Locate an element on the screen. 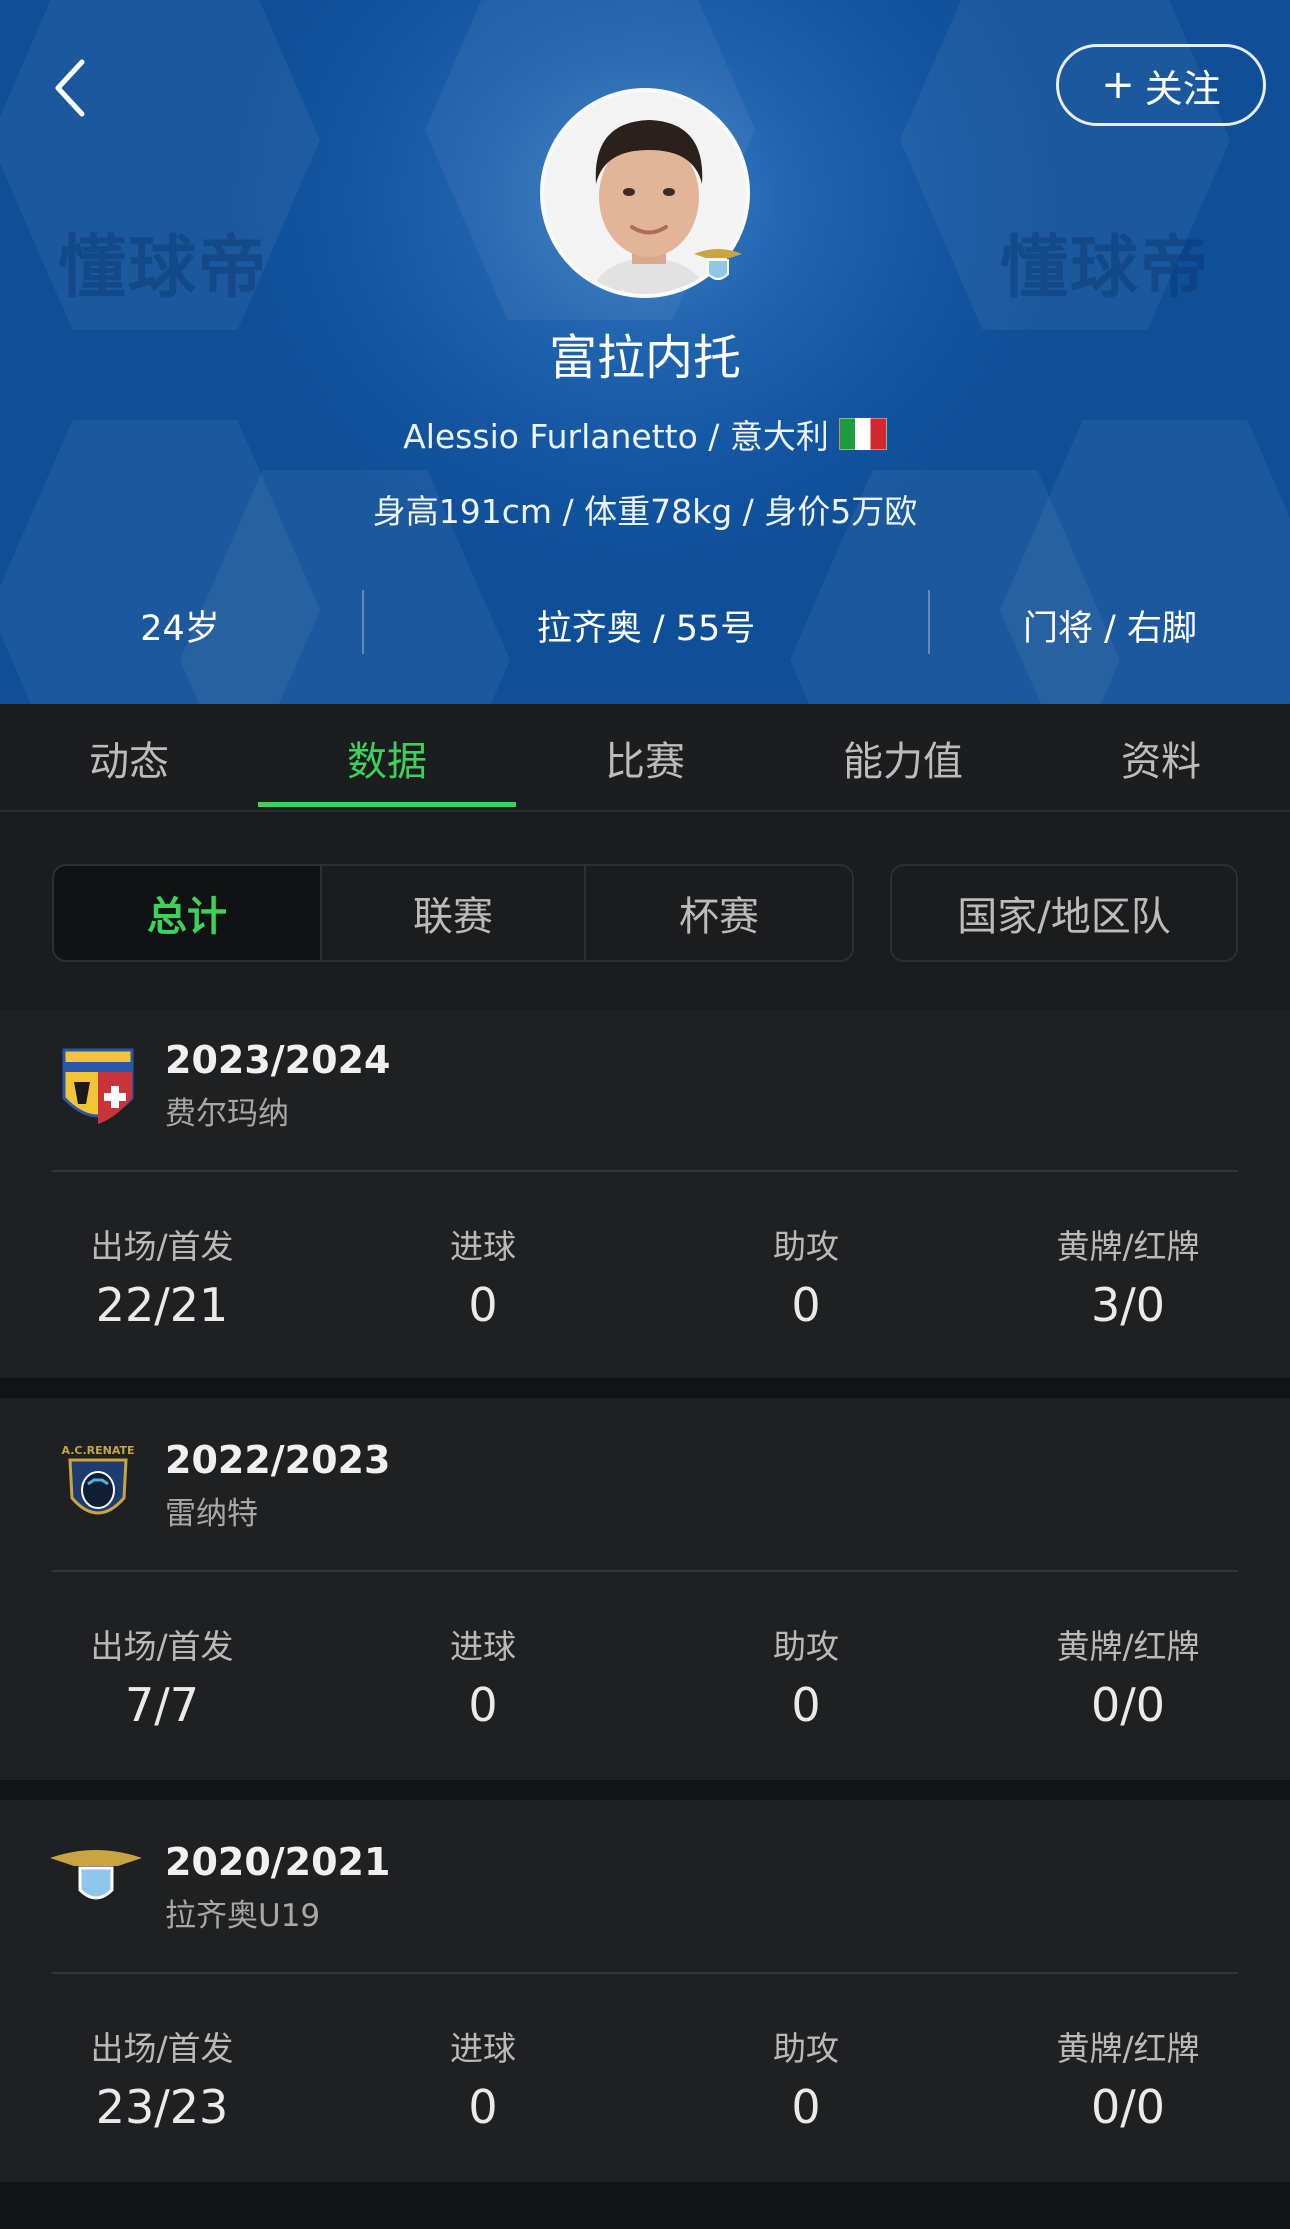 Image resolution: width=1290 pixels, height=2229 pixels. tab-stats: 数据 is located at coordinates (387, 758).